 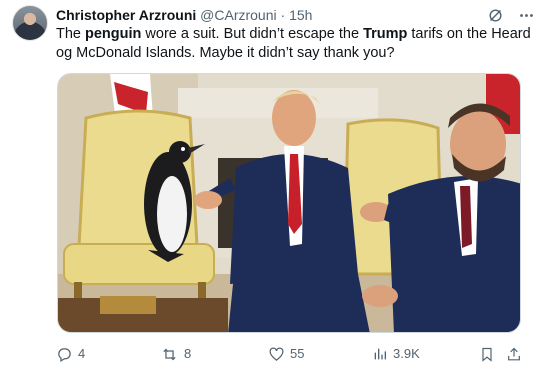 I want to click on more-icon, so click(x=526, y=15).